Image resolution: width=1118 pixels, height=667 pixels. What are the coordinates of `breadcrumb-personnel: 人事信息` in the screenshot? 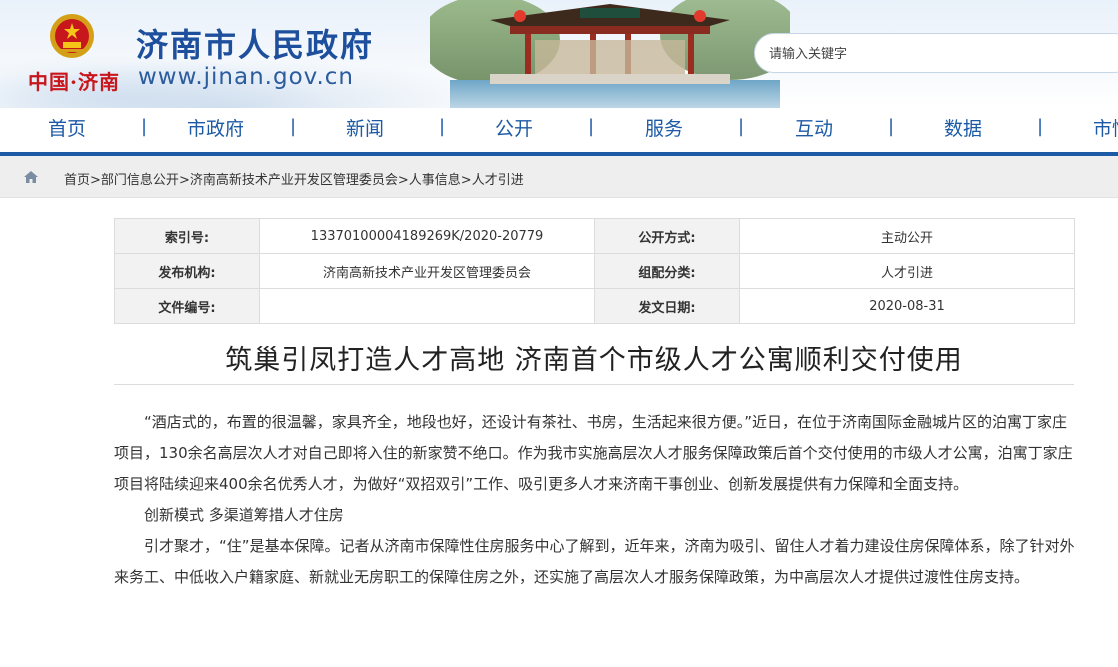 It's located at (435, 180).